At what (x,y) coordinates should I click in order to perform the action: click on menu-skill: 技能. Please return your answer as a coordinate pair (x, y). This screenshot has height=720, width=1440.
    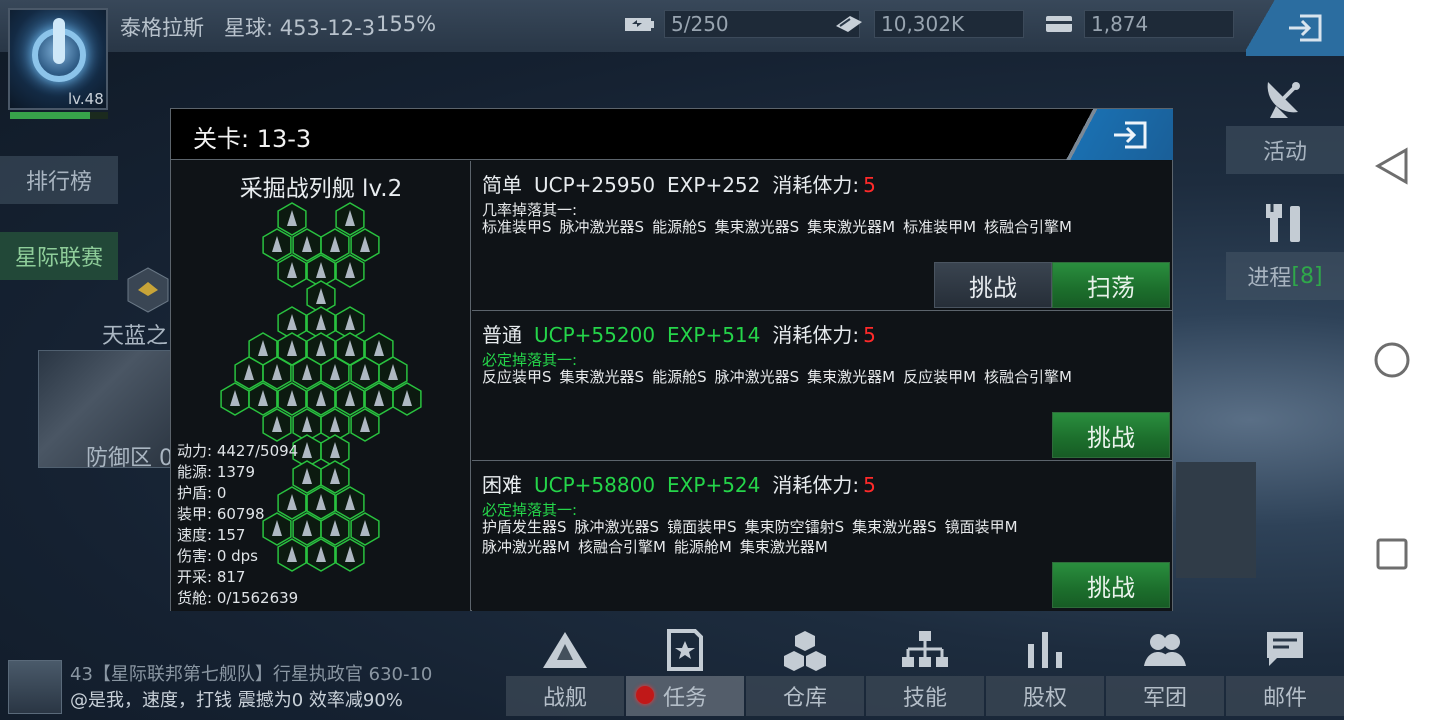
    Looking at the image, I should click on (925, 674).